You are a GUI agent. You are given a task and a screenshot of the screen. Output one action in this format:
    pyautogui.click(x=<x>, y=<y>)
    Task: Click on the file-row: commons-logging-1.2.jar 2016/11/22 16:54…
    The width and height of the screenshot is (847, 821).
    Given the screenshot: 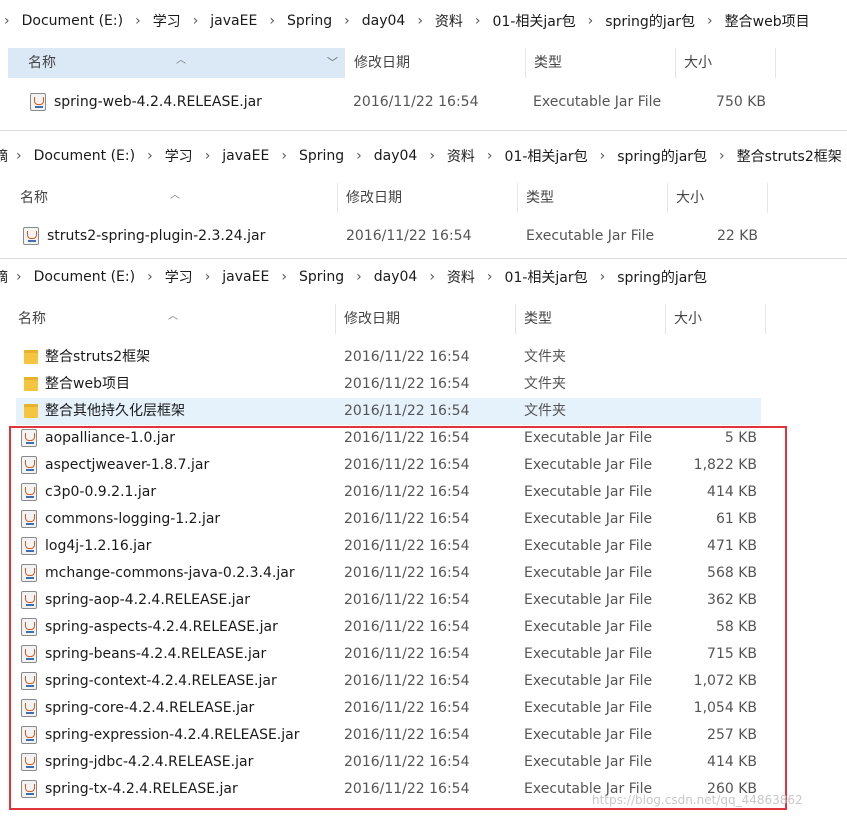 What is the action you would take?
    pyautogui.click(x=423, y=519)
    